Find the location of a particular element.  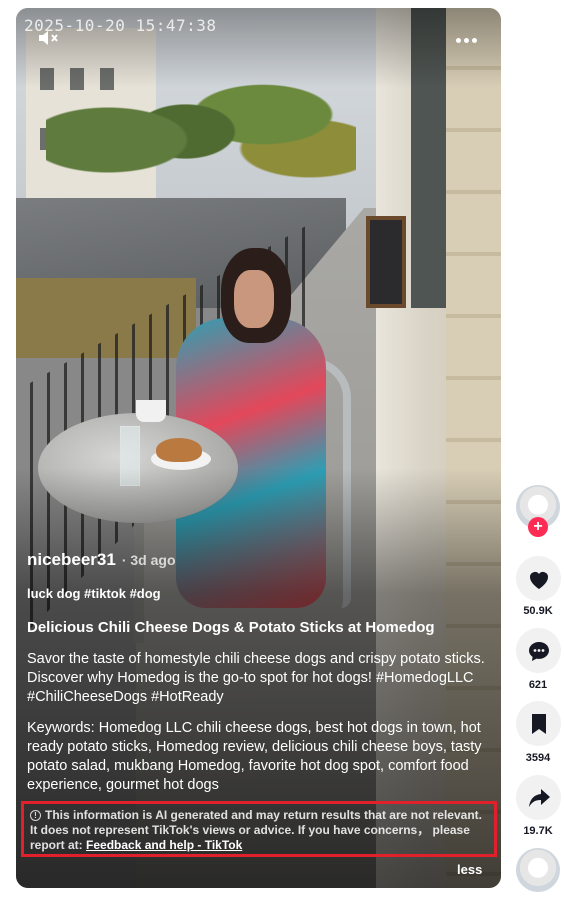

heart-icon is located at coordinates (538, 580).